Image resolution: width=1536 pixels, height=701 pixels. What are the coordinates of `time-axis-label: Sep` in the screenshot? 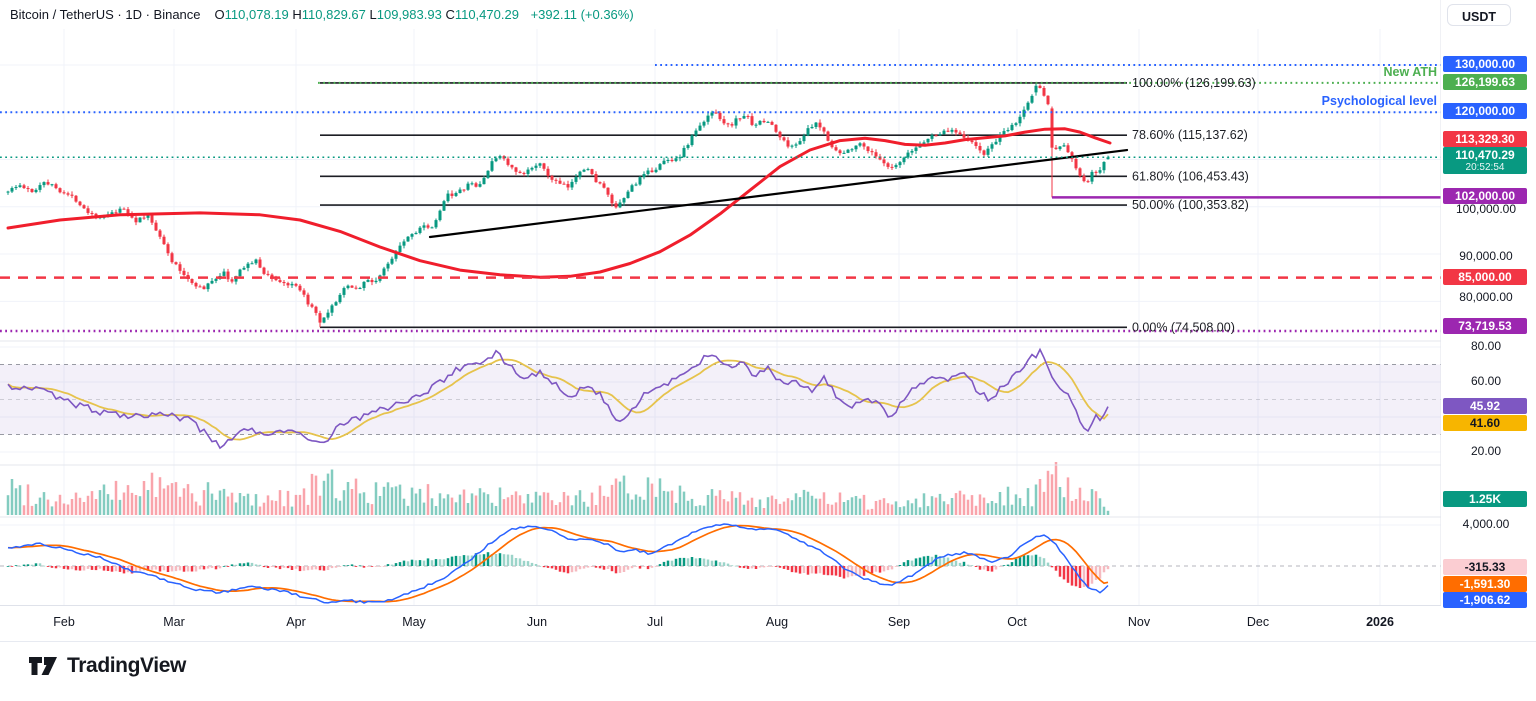 It's located at (899, 622).